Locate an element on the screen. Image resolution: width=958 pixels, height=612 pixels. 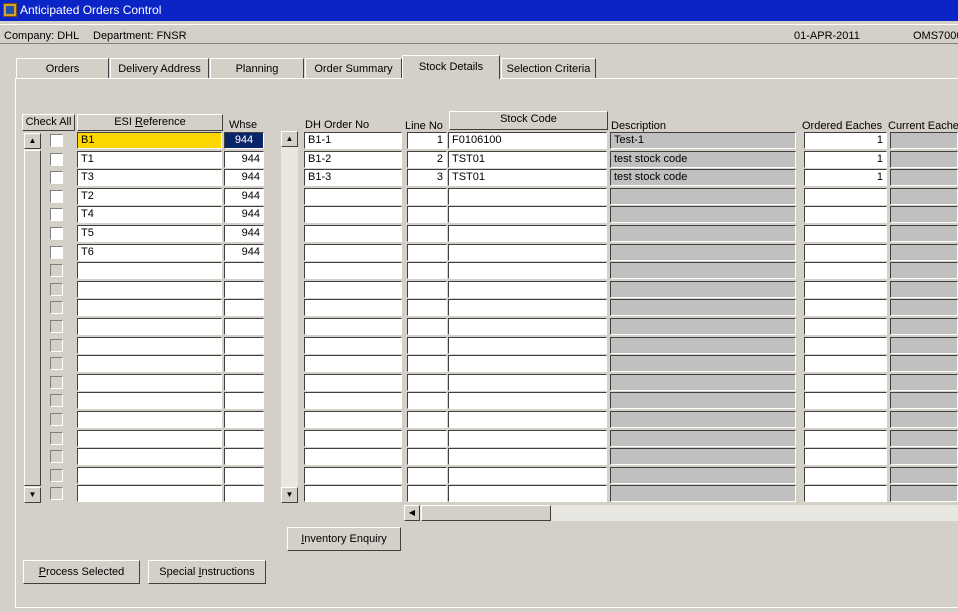
horizontal-scrollbar: ◀ is located at coordinates (681, 513).